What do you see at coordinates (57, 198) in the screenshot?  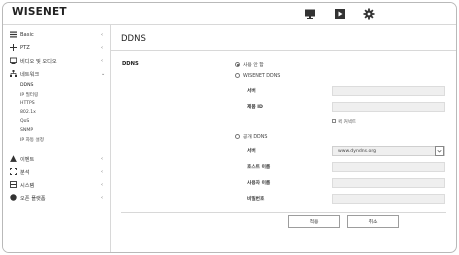 I see `sidebar-item-open-platform: 오픈 플랫폼 ‹` at bounding box center [57, 198].